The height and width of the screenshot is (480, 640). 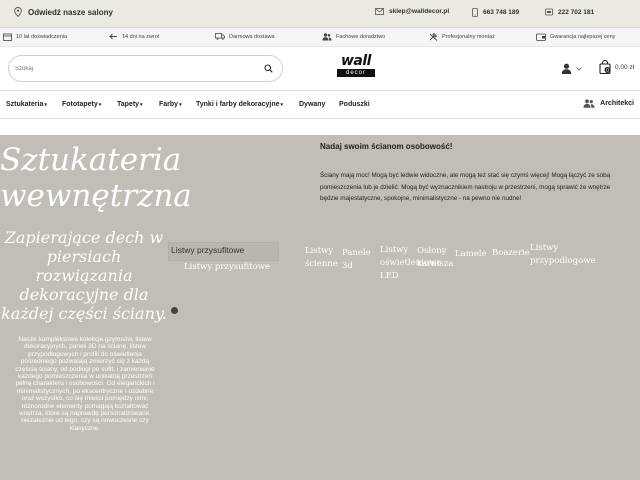 I want to click on cart-count: 0, so click(x=607, y=71).